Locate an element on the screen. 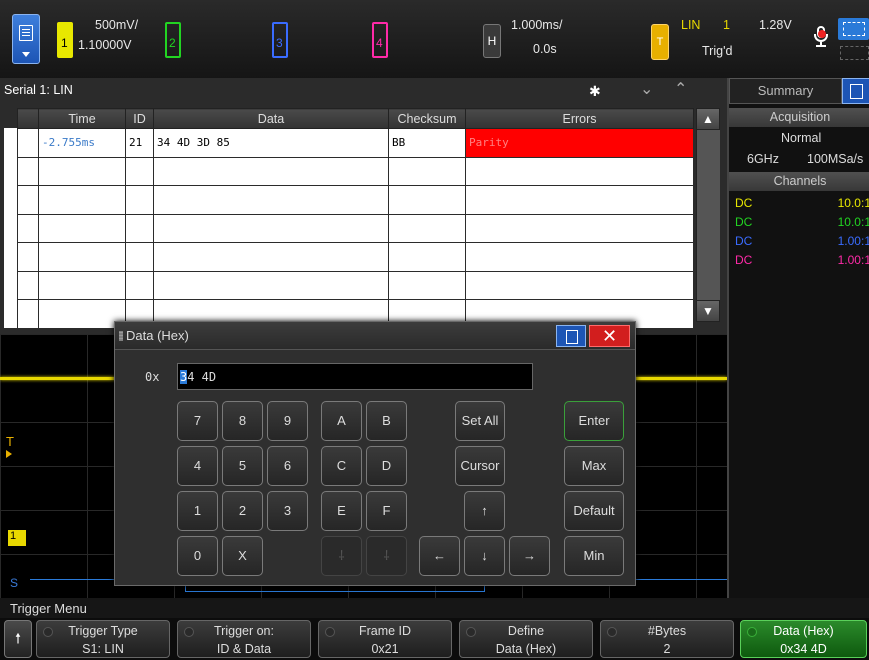 The width and height of the screenshot is (869, 660). channel-4-coupling: DC is located at coordinates (744, 260).